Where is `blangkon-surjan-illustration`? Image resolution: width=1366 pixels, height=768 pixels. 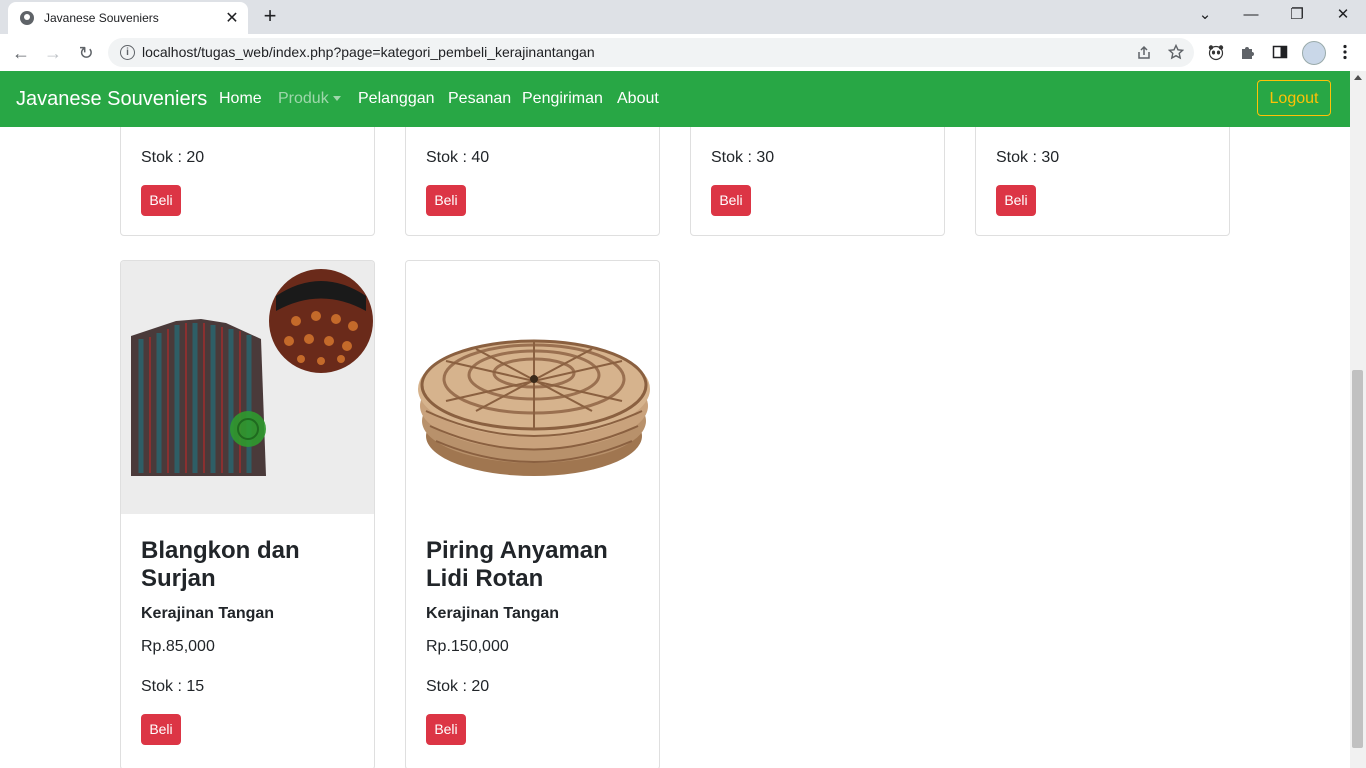
blangkon-surjan-illustration is located at coordinates (247, 387).